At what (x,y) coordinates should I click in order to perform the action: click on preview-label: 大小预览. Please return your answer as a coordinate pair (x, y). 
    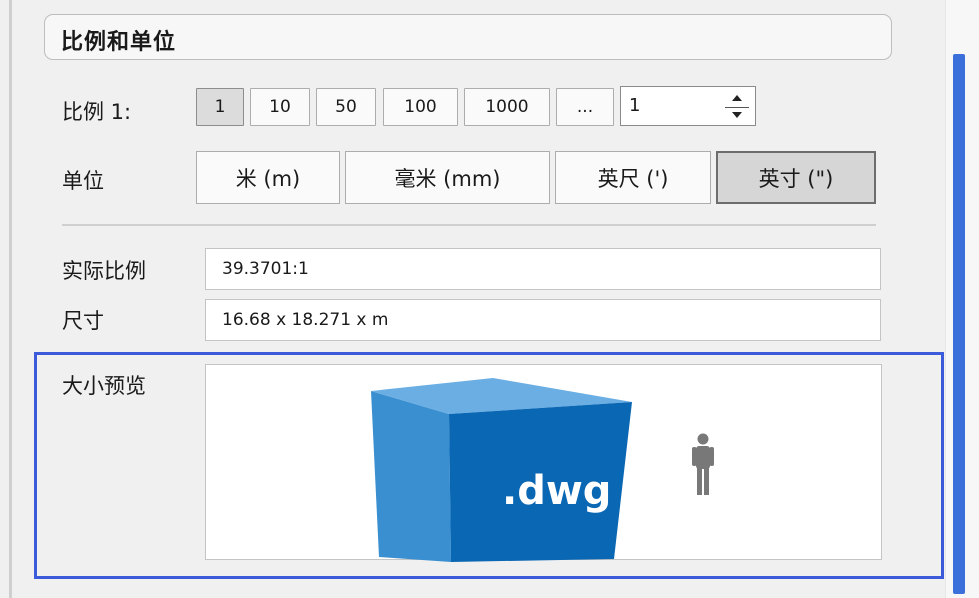
    Looking at the image, I should click on (104, 386).